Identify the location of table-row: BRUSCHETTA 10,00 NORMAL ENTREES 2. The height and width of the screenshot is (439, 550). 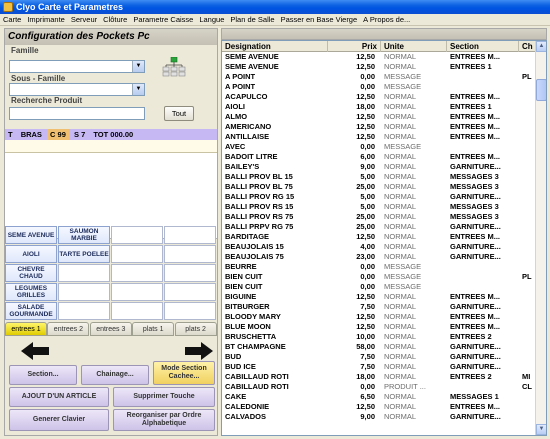
(379, 337).